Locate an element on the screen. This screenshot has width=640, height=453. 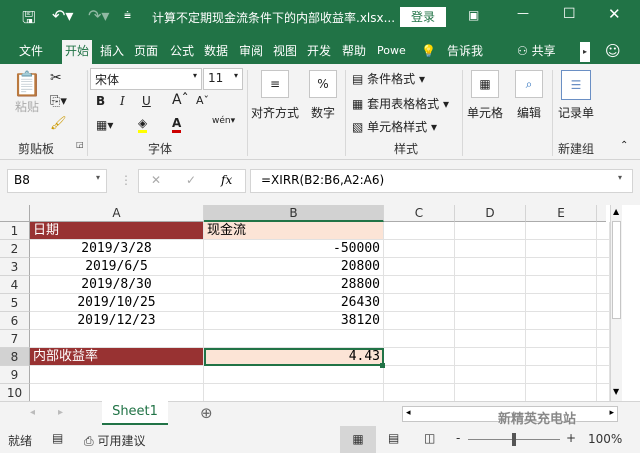
tab-page-layout: 页面 is located at coordinates (146, 52).